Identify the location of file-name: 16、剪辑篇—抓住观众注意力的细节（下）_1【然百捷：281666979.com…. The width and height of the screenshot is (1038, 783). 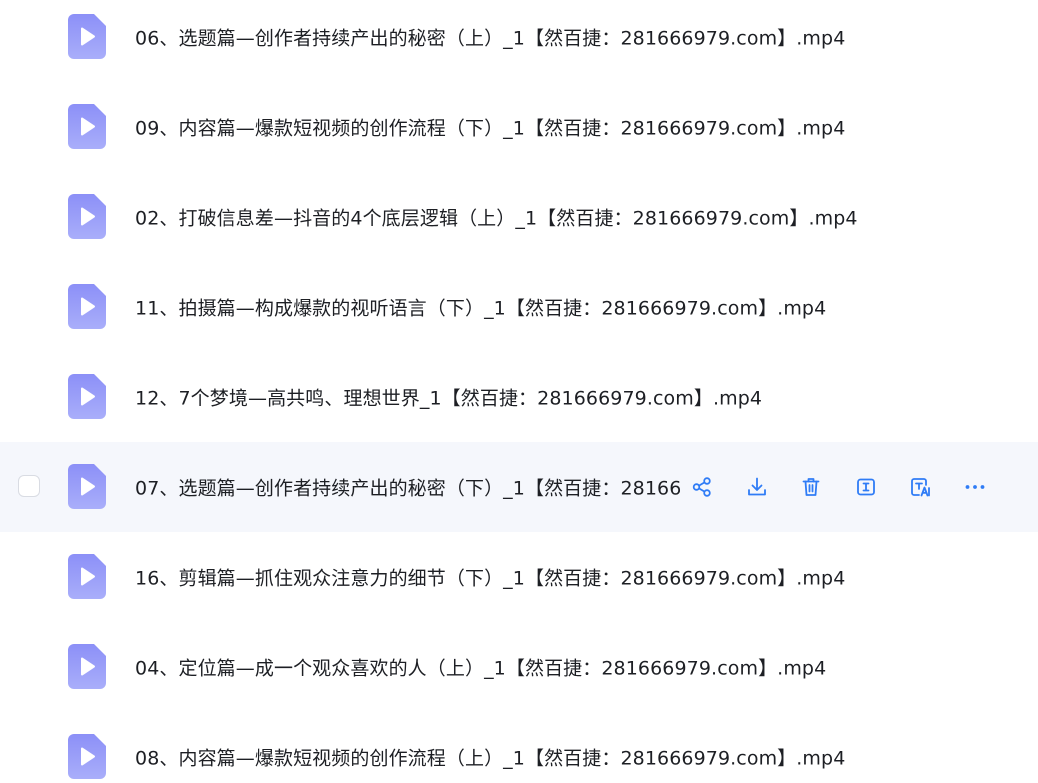
(490, 577).